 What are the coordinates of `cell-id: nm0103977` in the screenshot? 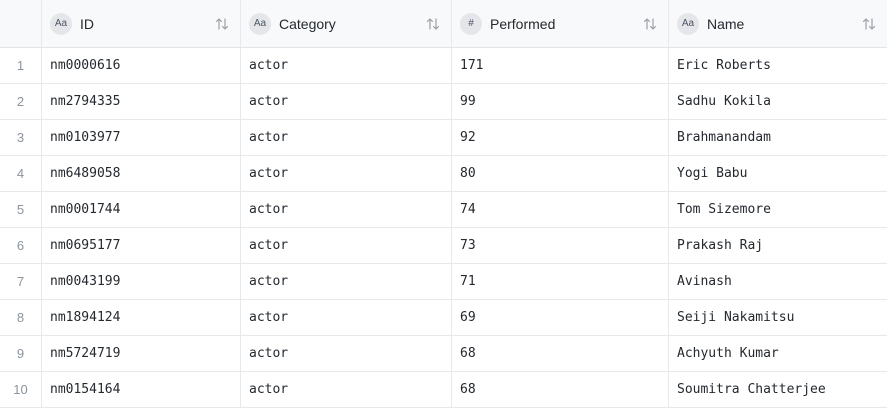 It's located at (141, 137).